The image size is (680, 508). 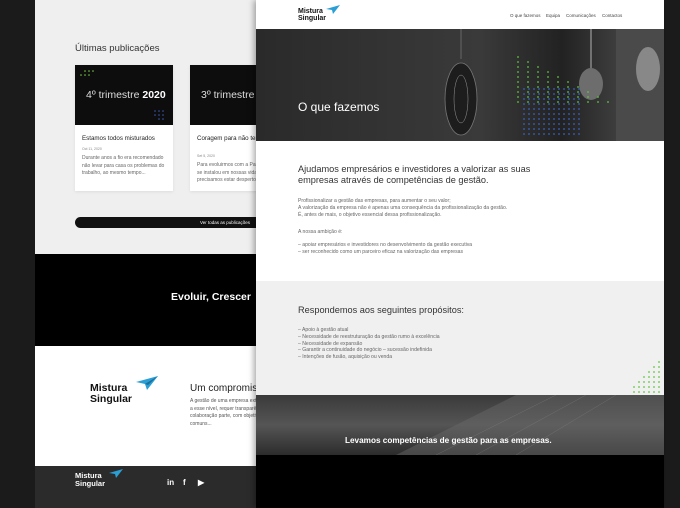 I want to click on hero-banner: O que fazemos, so click(x=460, y=85).